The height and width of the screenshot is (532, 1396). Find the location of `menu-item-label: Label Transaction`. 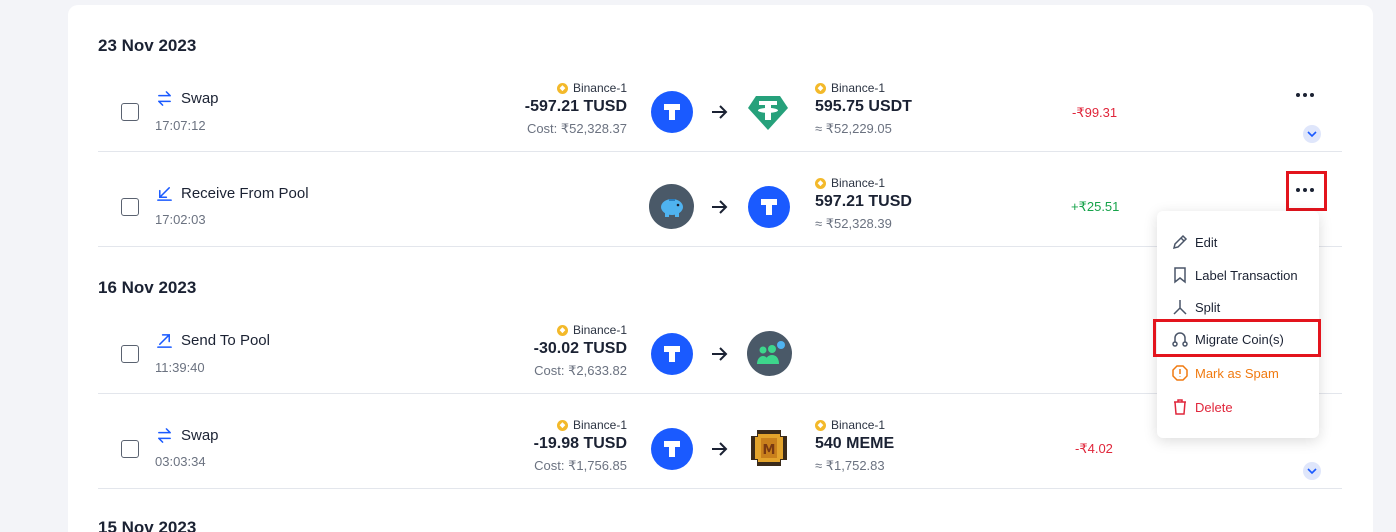

menu-item-label: Label Transaction is located at coordinates (1234, 275).